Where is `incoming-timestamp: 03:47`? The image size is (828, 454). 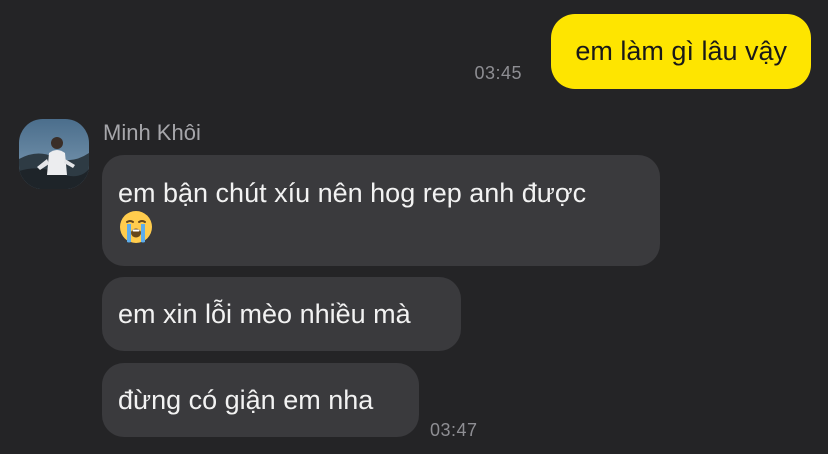
incoming-timestamp: 03:47 is located at coordinates (454, 430).